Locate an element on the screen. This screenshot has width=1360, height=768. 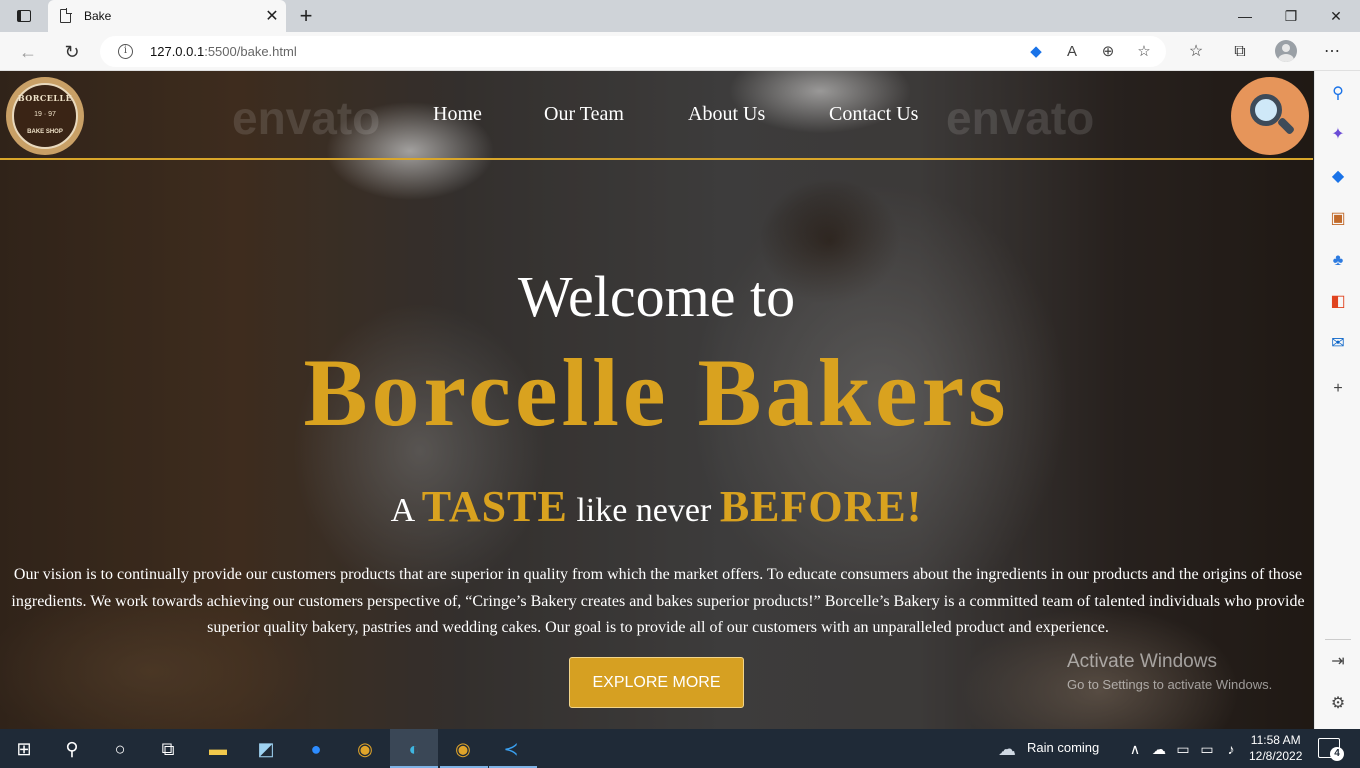
tools-icon: ▣ is located at coordinates (1338, 219).